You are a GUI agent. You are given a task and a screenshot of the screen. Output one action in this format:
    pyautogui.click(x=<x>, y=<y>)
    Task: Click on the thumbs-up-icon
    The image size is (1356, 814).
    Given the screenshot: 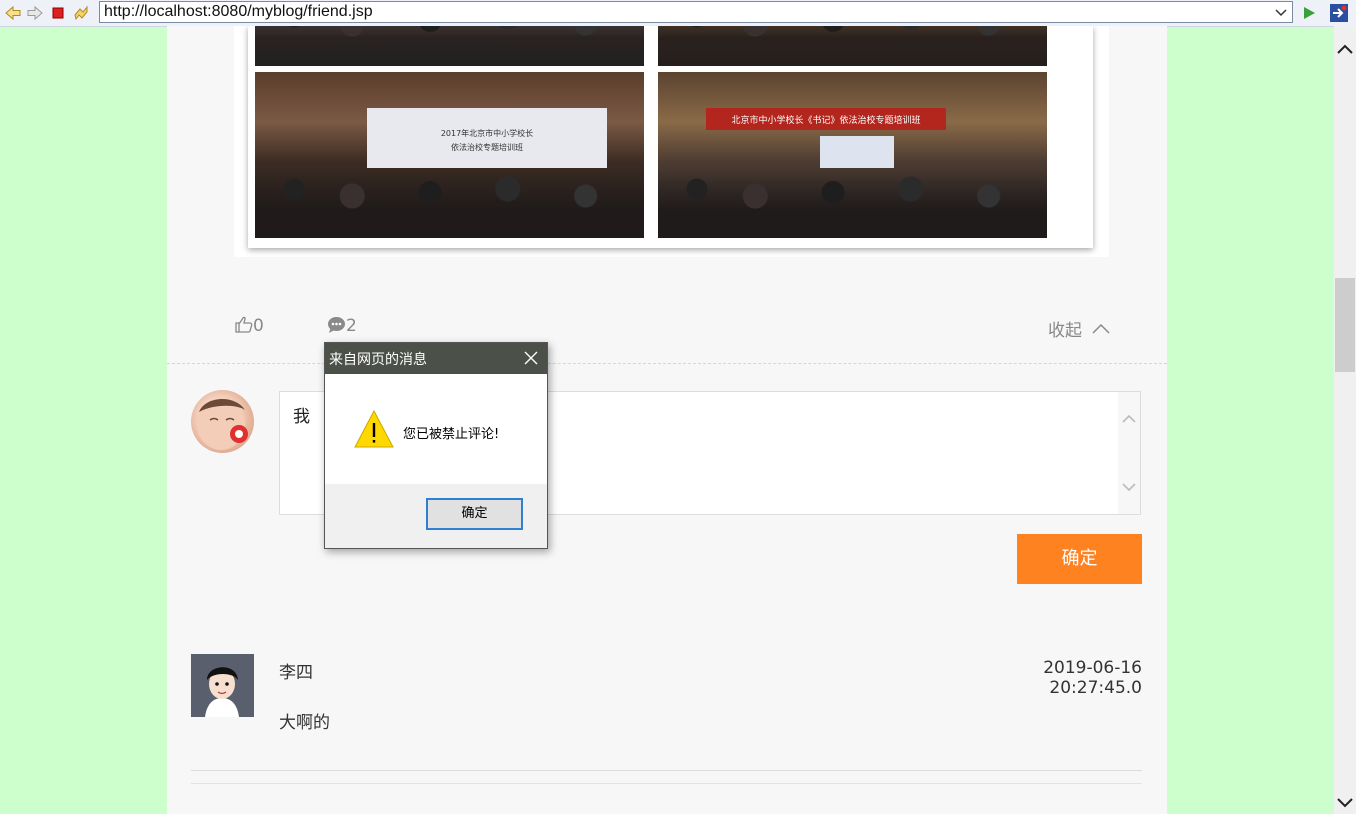 What is the action you would take?
    pyautogui.click(x=244, y=324)
    